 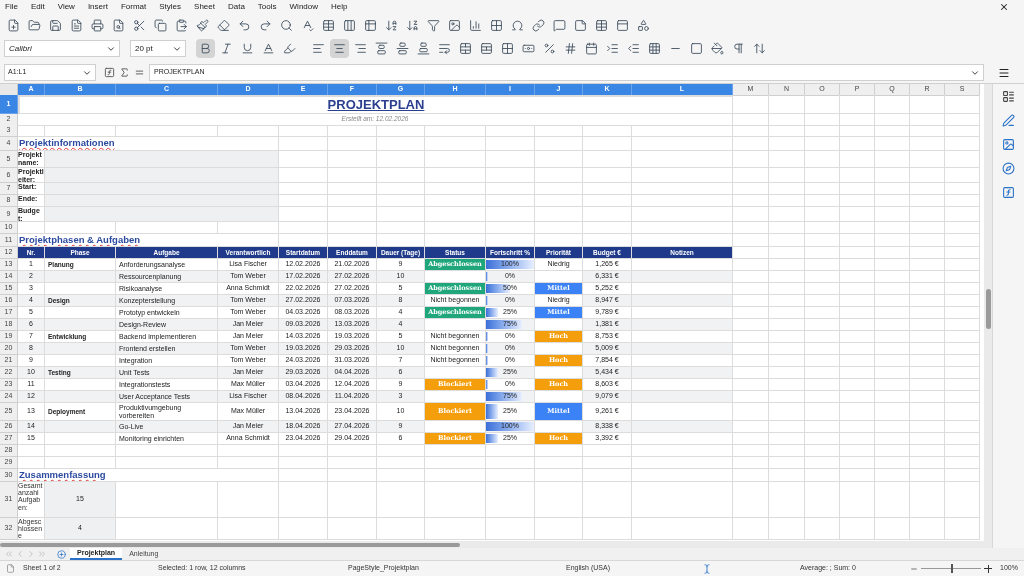 What do you see at coordinates (236, 7) in the screenshot?
I see `menu-item: Data` at bounding box center [236, 7].